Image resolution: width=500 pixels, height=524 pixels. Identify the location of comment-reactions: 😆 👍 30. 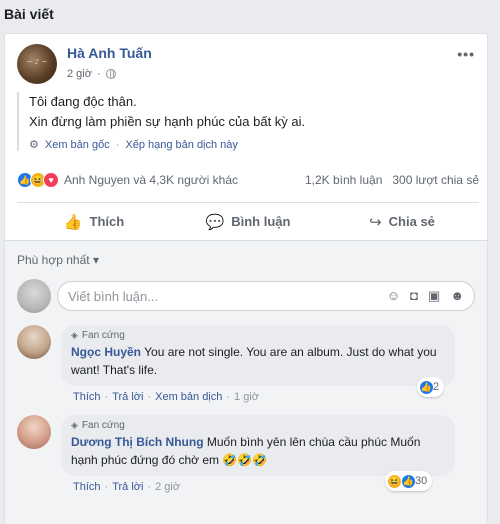
(409, 481).